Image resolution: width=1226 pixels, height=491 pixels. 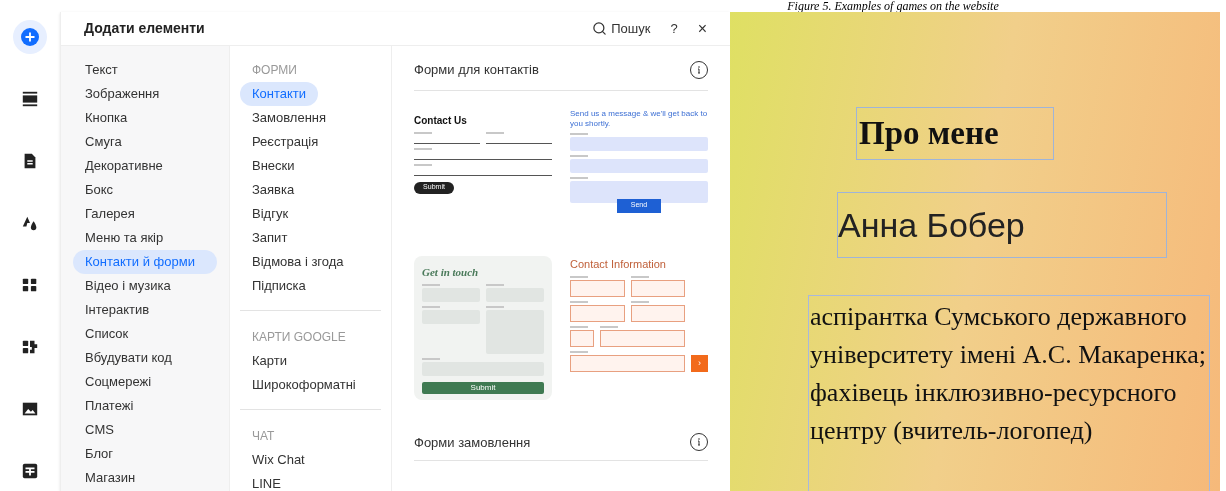 I want to click on category-item: Відео і музика, so click(x=145, y=286).